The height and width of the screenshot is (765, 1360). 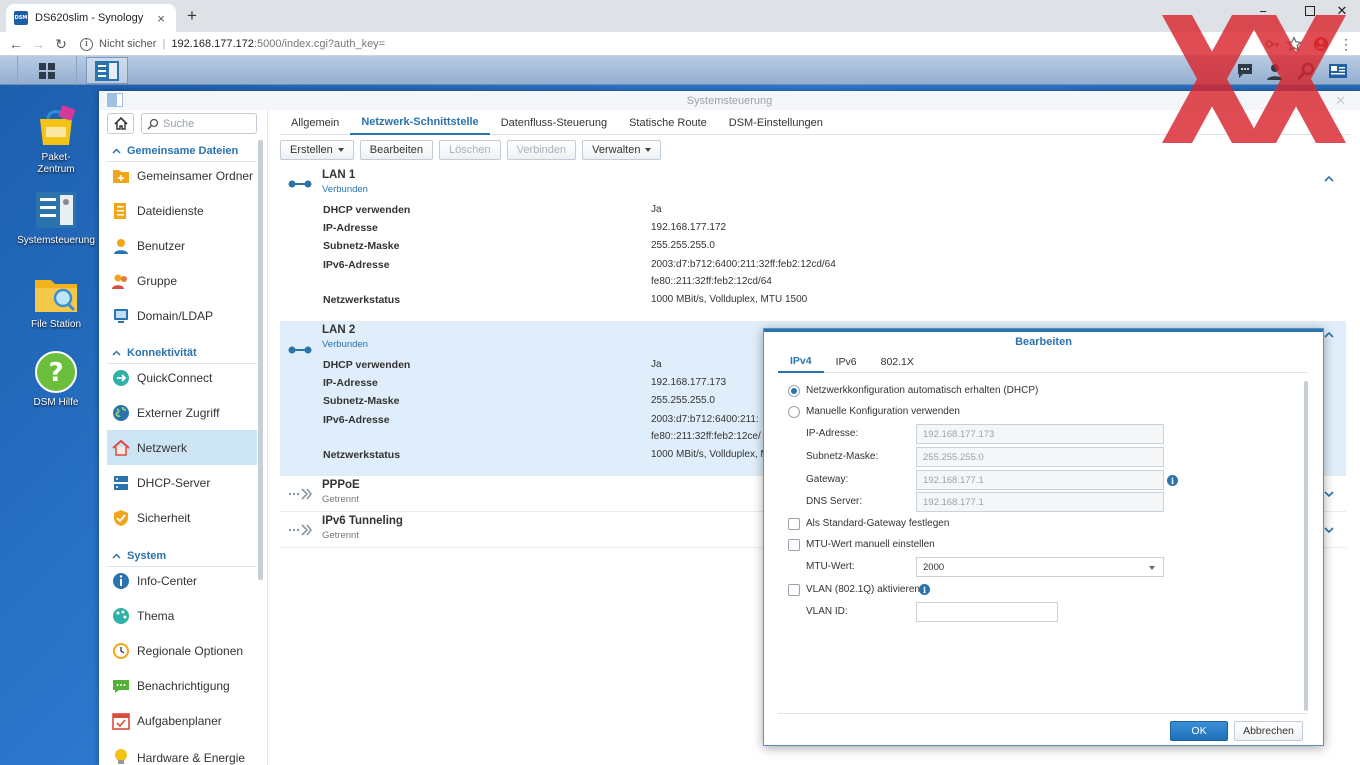 I want to click on sidebar-item-label: Aufgabenplaner, so click(x=179, y=720).